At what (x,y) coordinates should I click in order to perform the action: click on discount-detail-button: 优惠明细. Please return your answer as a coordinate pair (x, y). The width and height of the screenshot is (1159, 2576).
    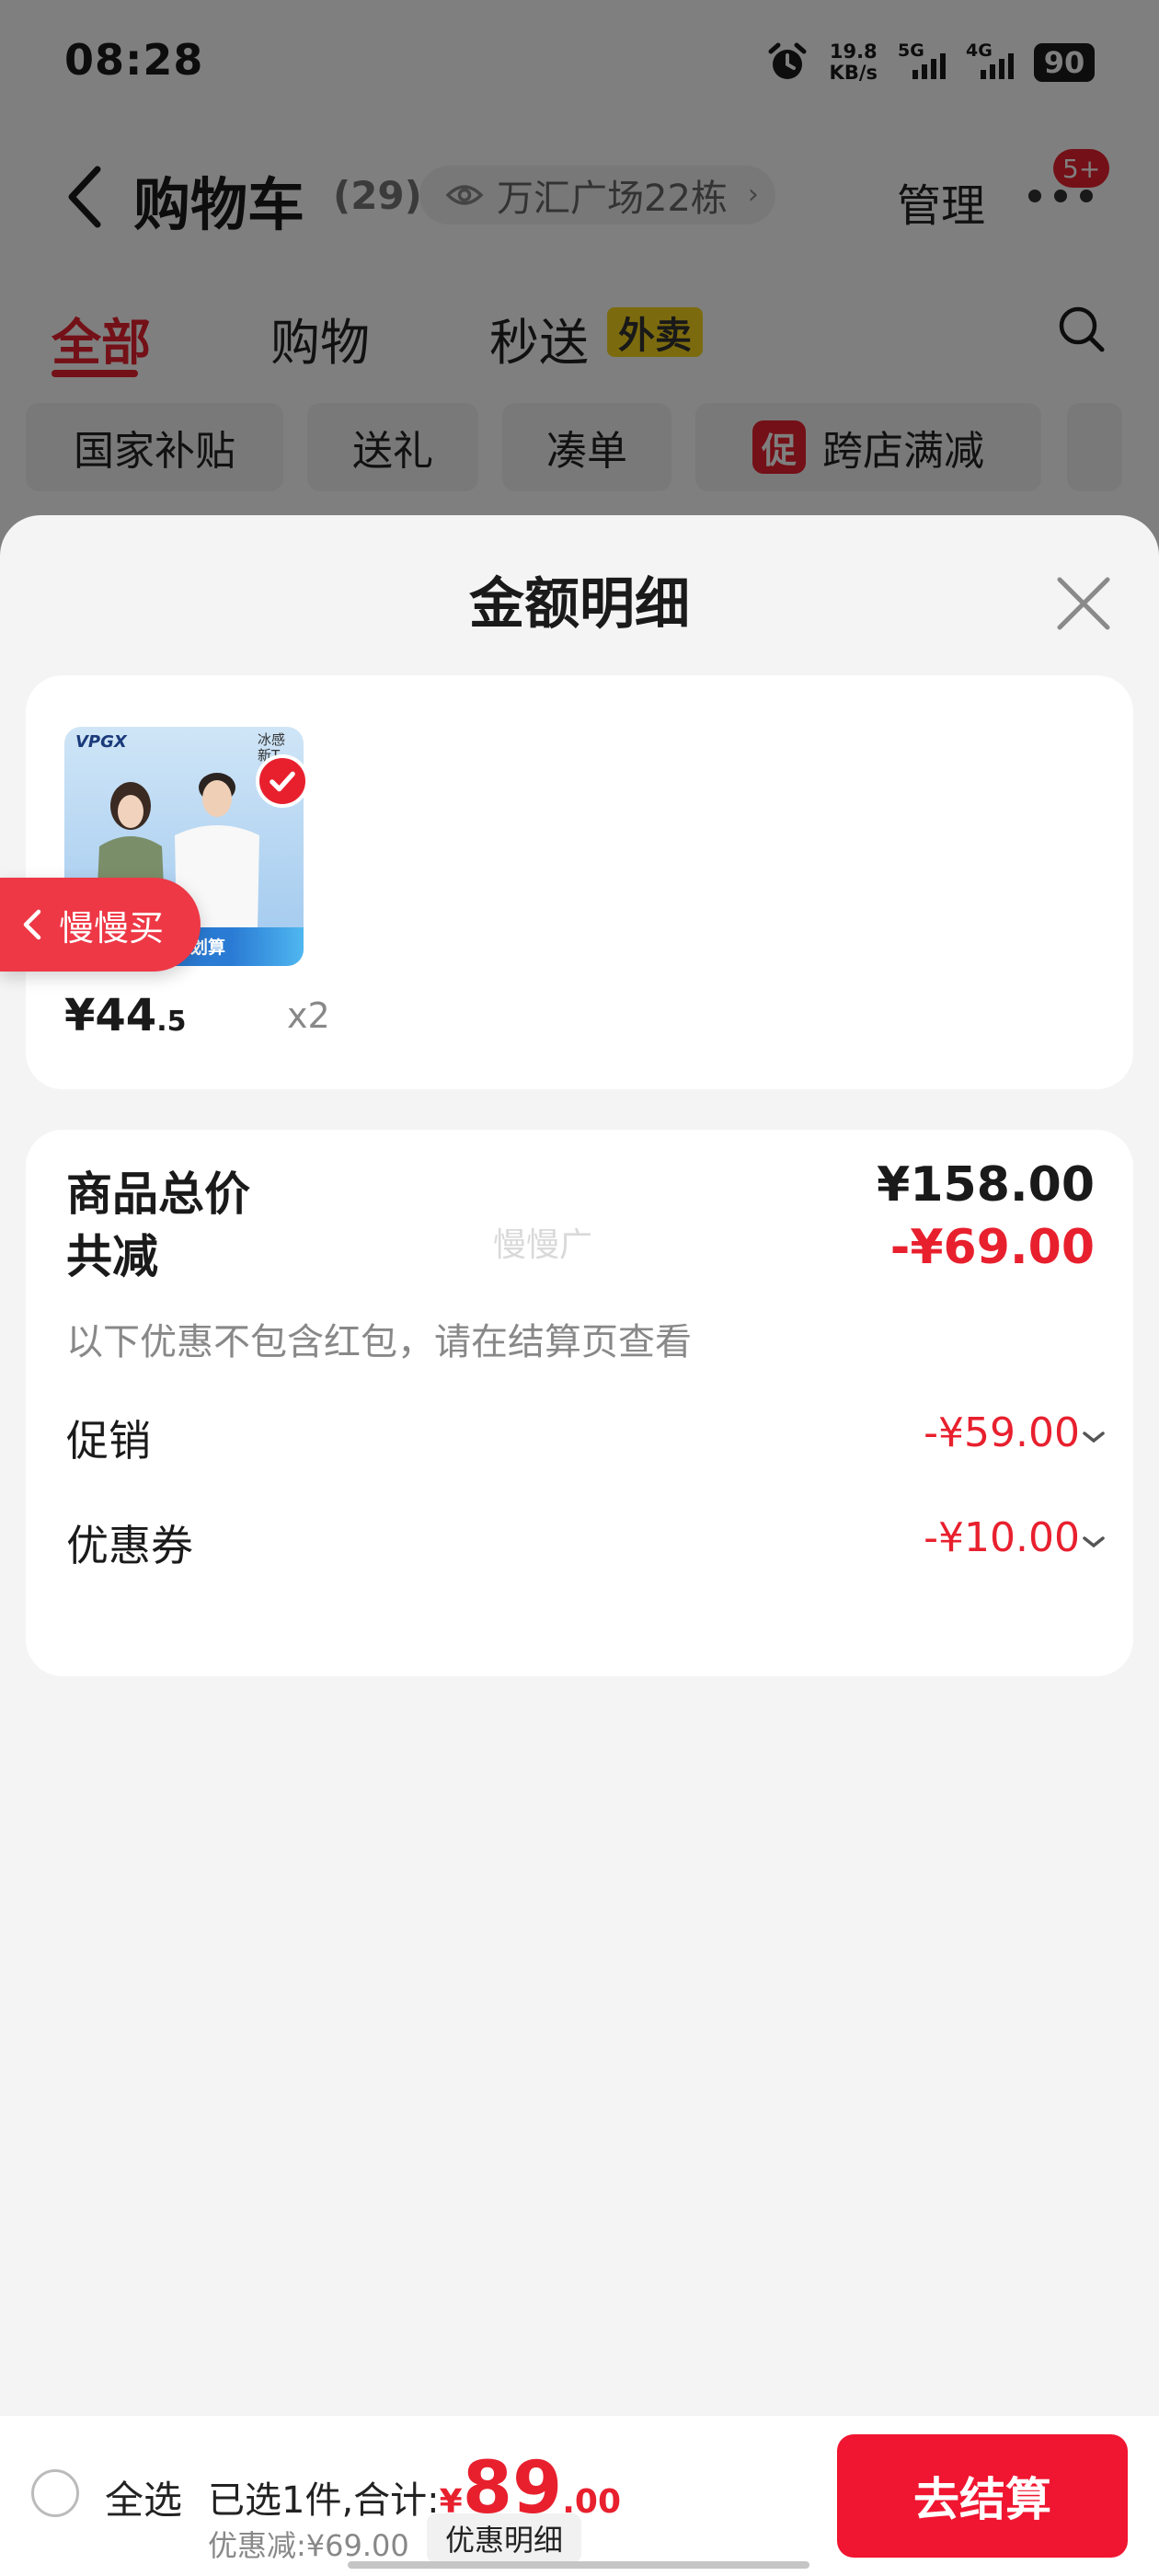
    Looking at the image, I should click on (504, 2538).